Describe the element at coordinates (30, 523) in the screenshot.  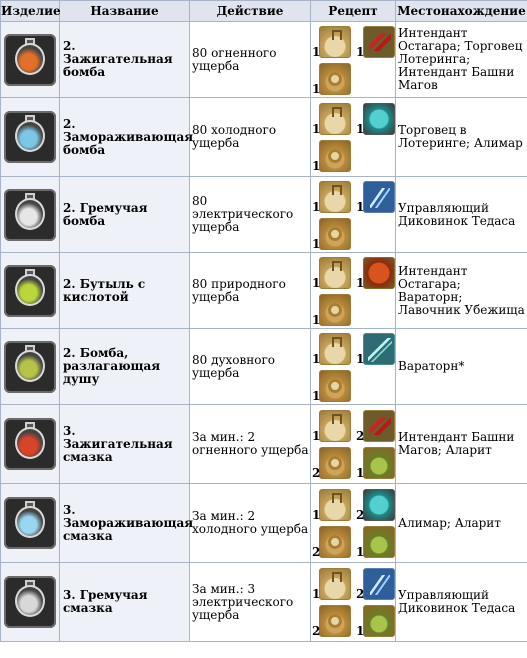
I see `frost-coating-icon` at that location.